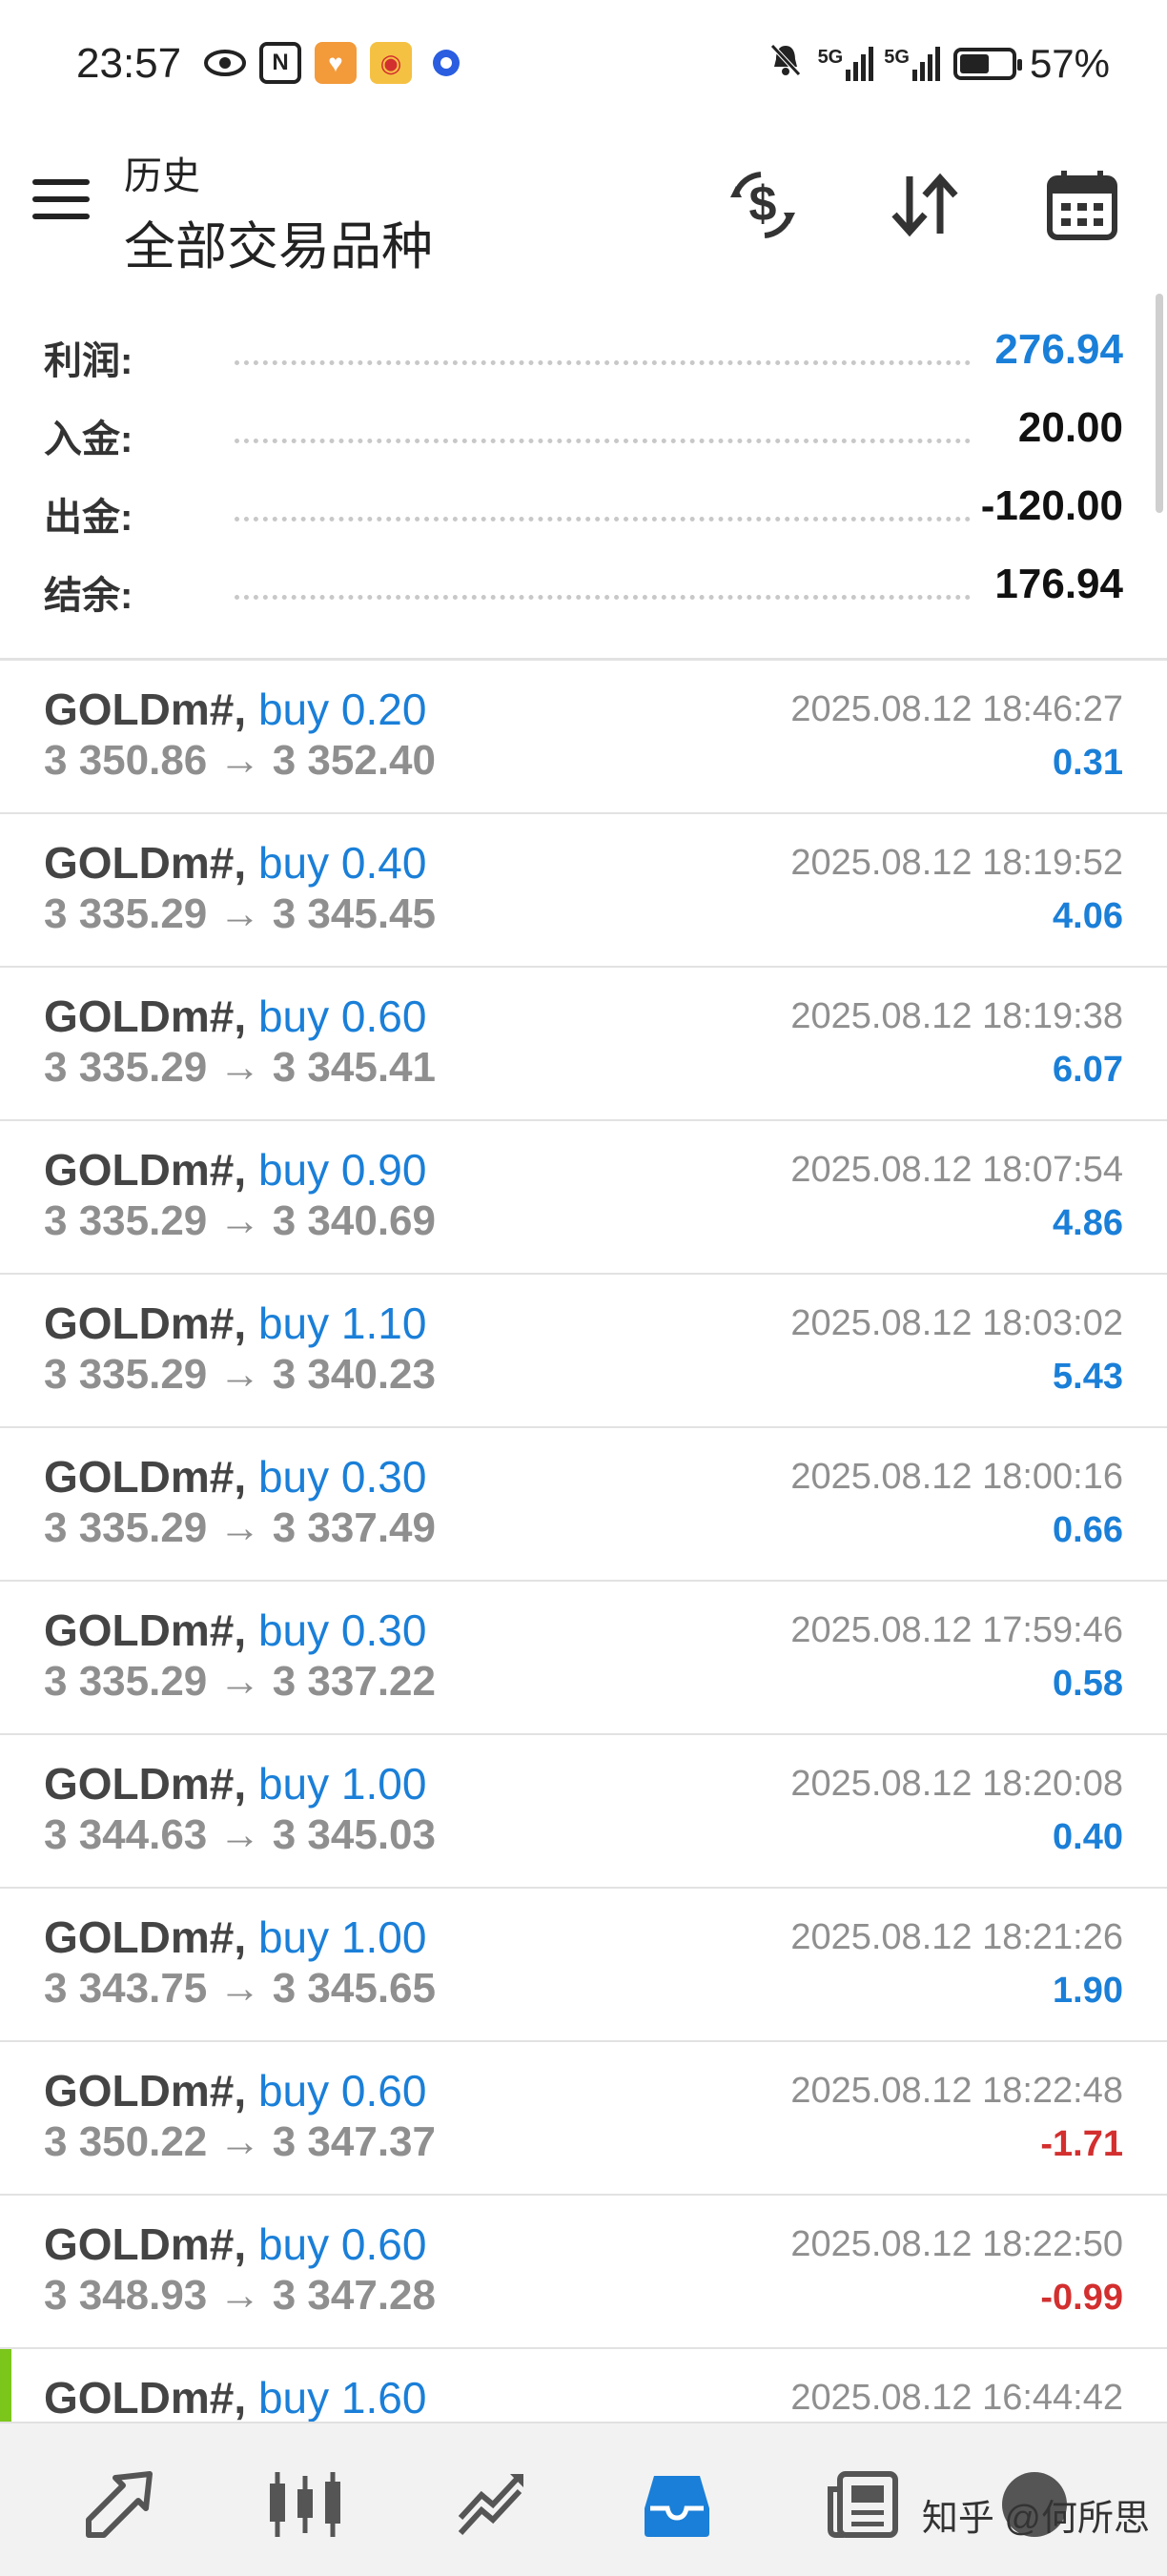  Describe the element at coordinates (278, 212) in the screenshot. I see `toolbar-title-block: 历史 全部交易品种` at that location.